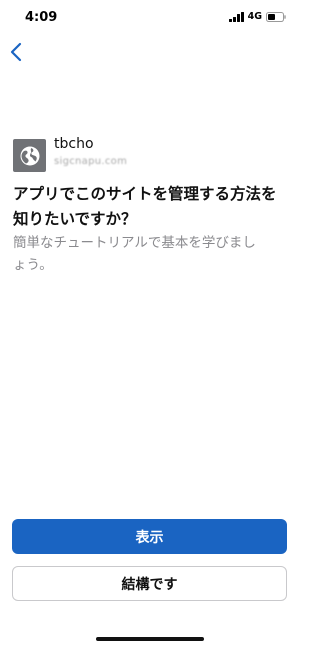 This screenshot has height=649, width=320. What do you see at coordinates (134, 254) in the screenshot?
I see `prompt-description: 簡単なチュートリアルで基本を学びましょう。` at bounding box center [134, 254].